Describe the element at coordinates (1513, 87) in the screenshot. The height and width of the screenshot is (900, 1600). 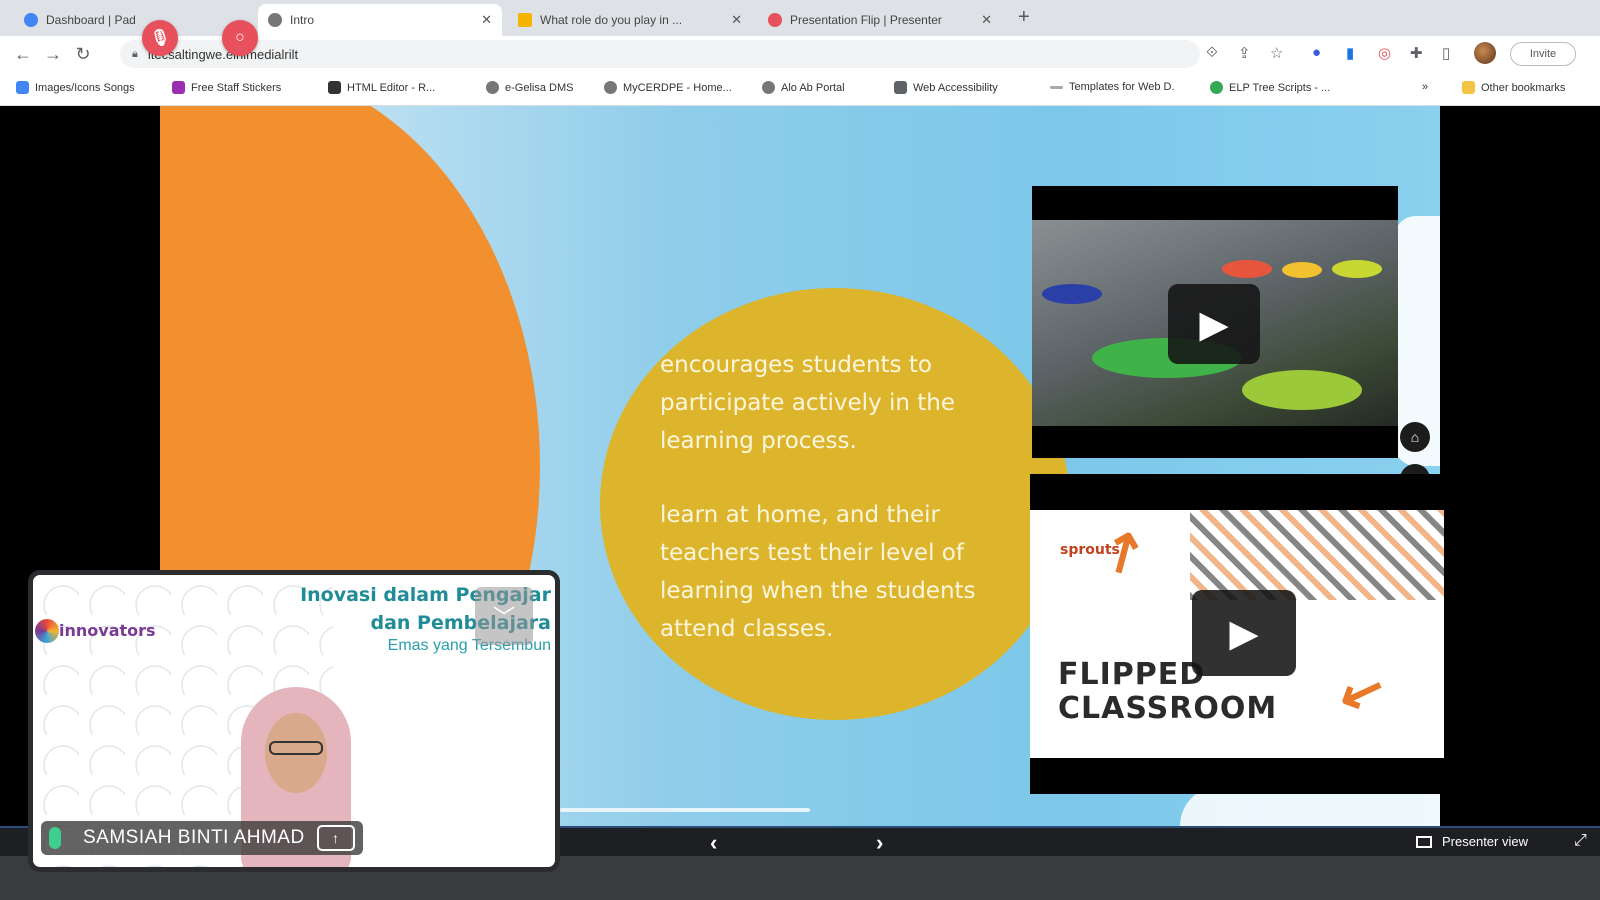
I see `other-bookmarks: Other bookmarks` at that location.